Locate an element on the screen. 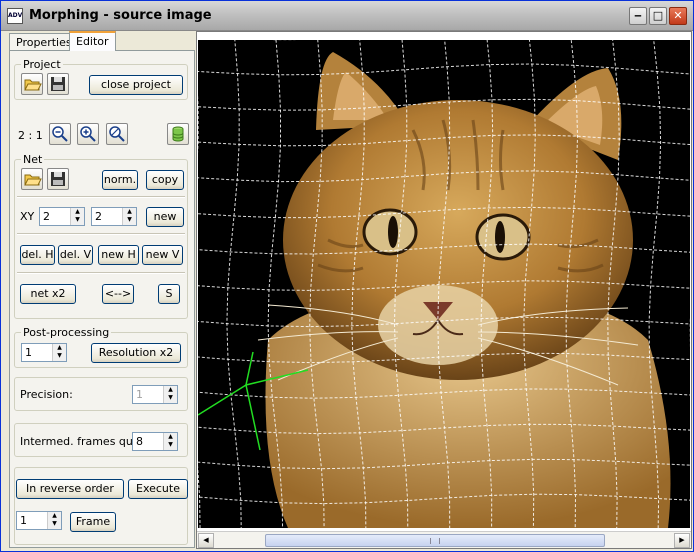 The height and width of the screenshot is (552, 694). postprocessing-value: 1 is located at coordinates (28, 352).